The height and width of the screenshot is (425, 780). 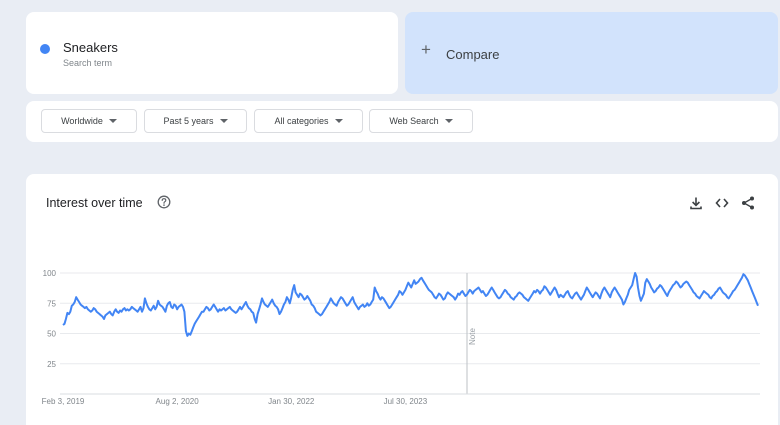 I want to click on y-tick-label: 25, so click(x=51, y=364).